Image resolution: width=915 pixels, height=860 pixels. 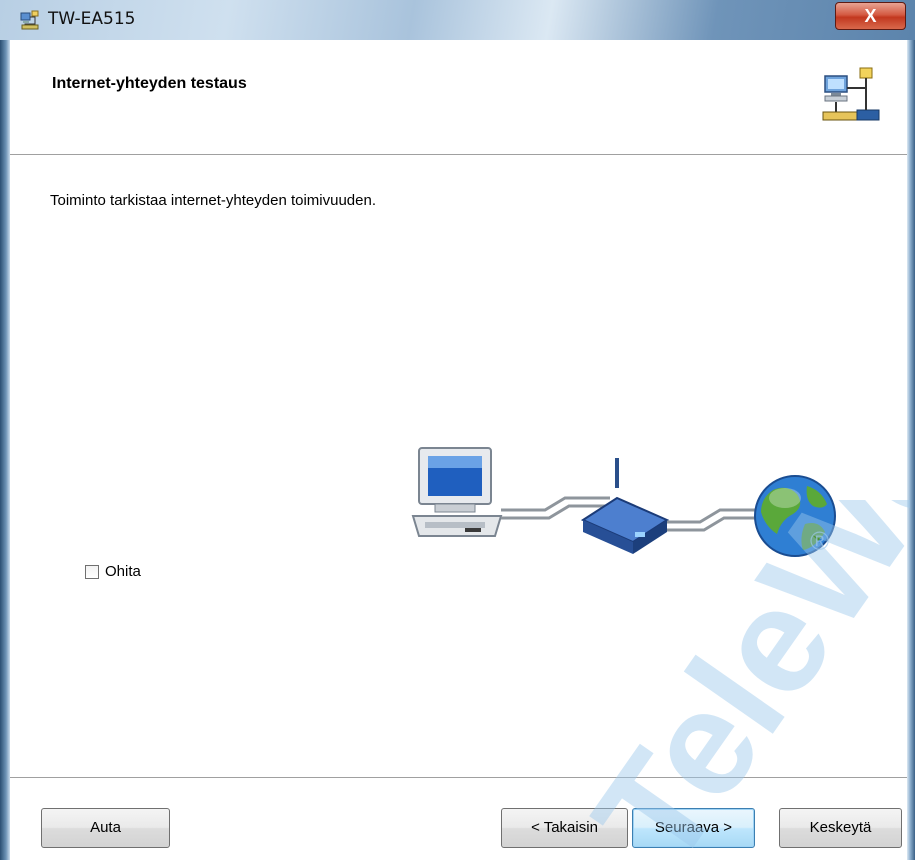 I want to click on footer-divider, so click(x=458, y=777).